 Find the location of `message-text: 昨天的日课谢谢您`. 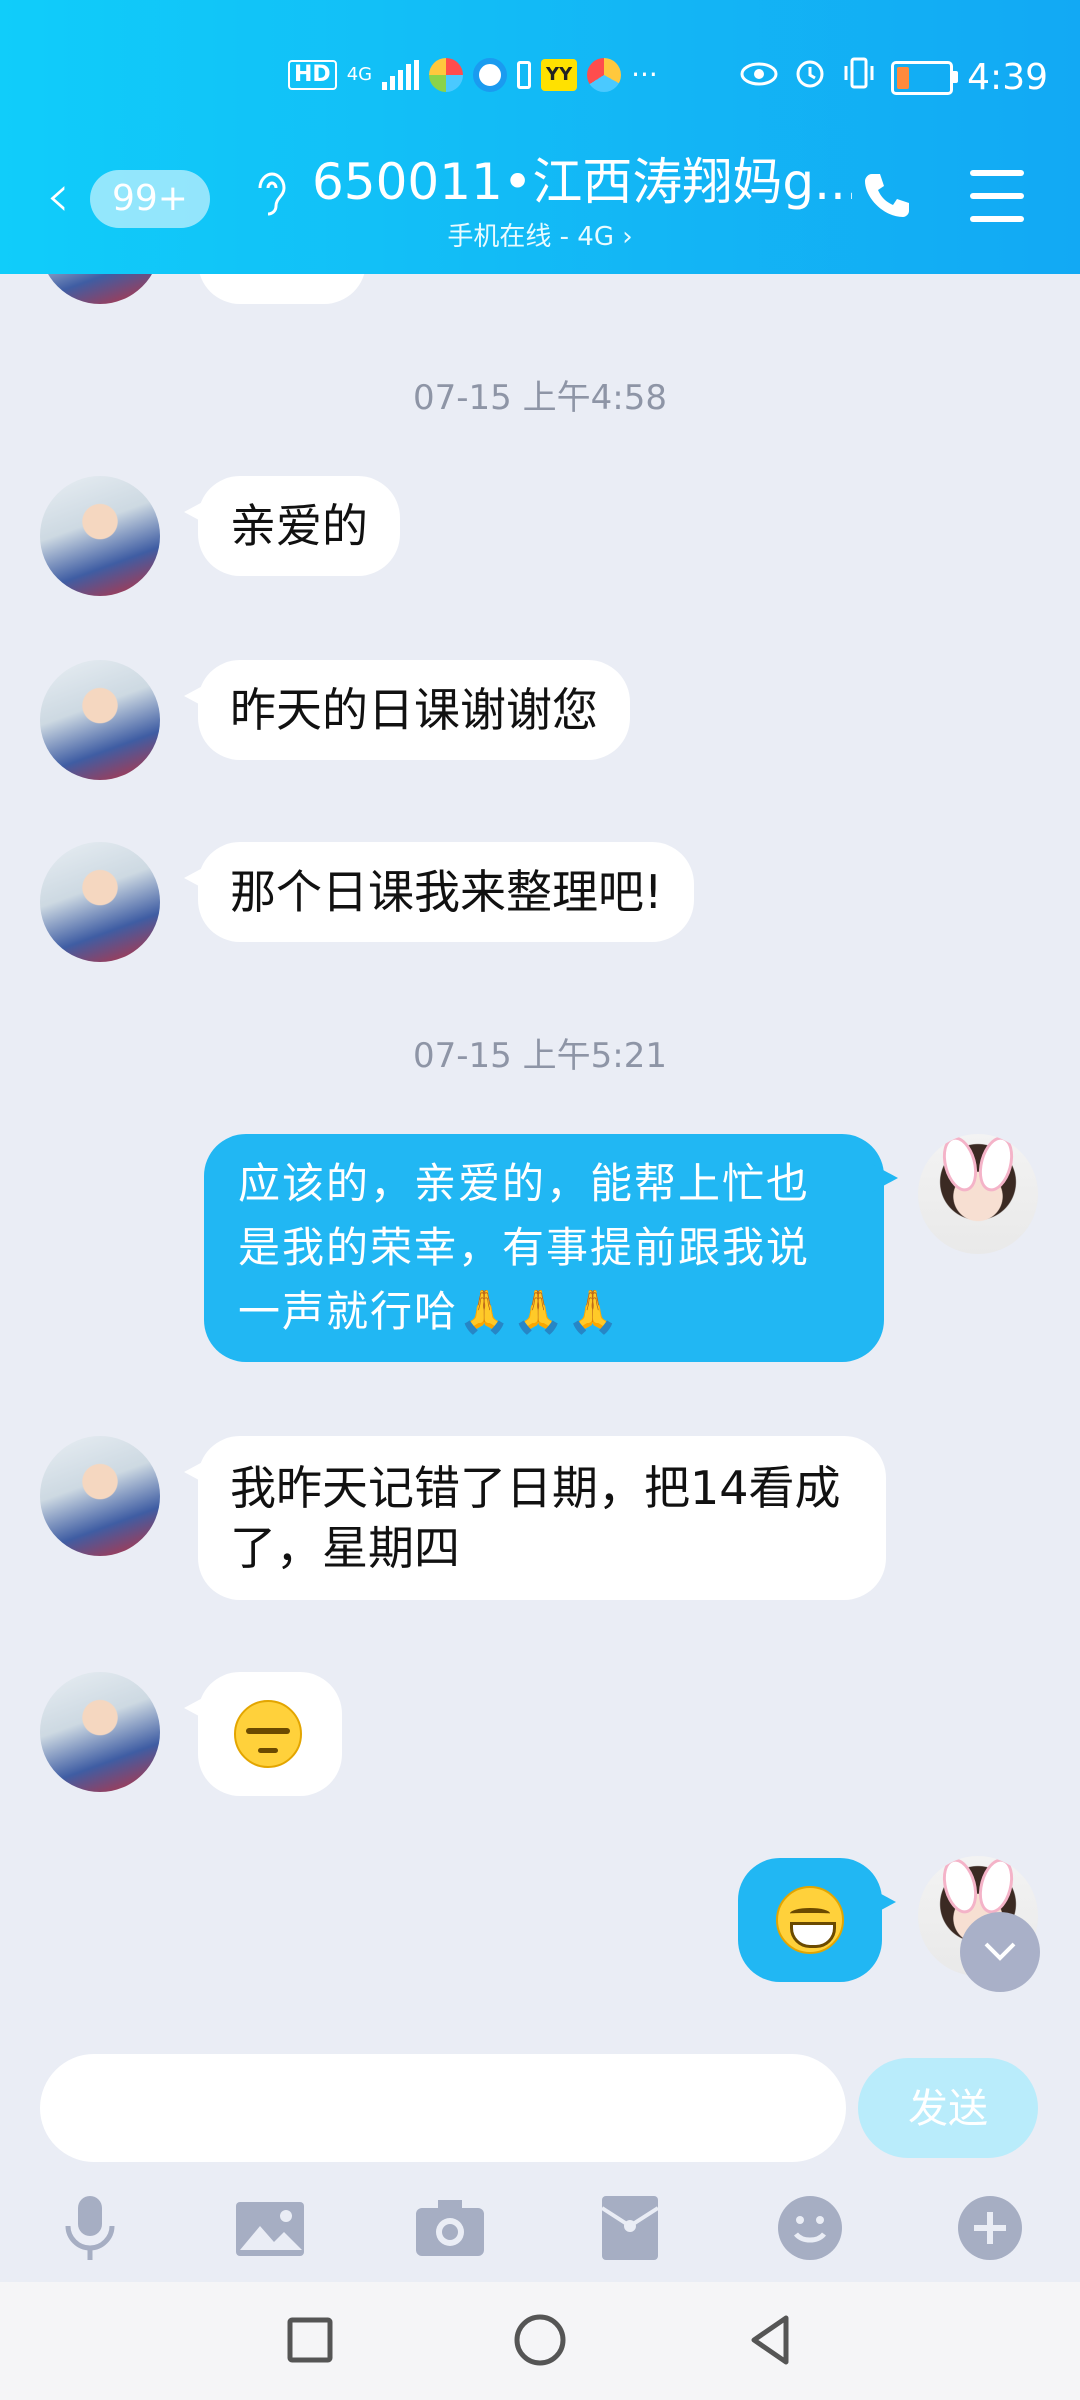

message-text: 昨天的日课谢谢您 is located at coordinates (414, 710).